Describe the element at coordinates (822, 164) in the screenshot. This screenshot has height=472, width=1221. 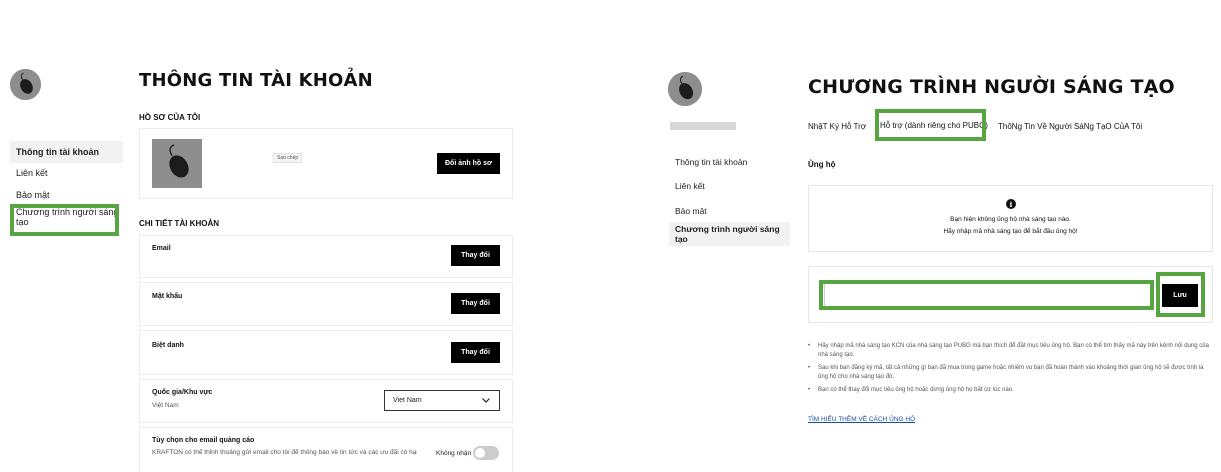
I see `support-heading: Ủng hộ` at that location.